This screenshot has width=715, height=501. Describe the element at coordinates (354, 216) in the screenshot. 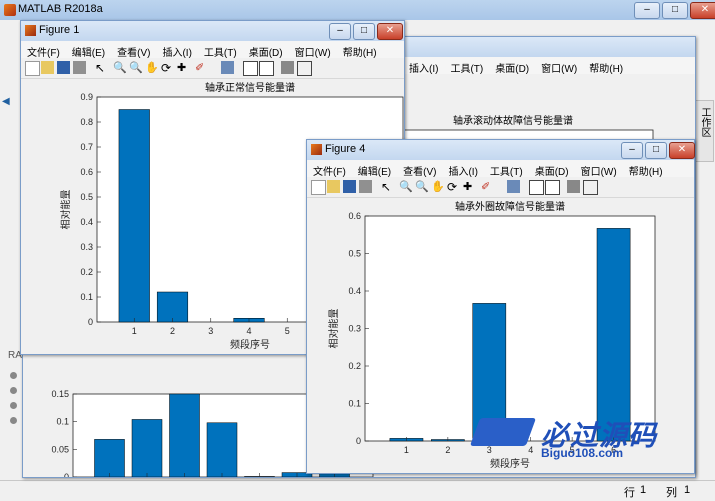

I see `y-tick-label: 0.6` at that location.